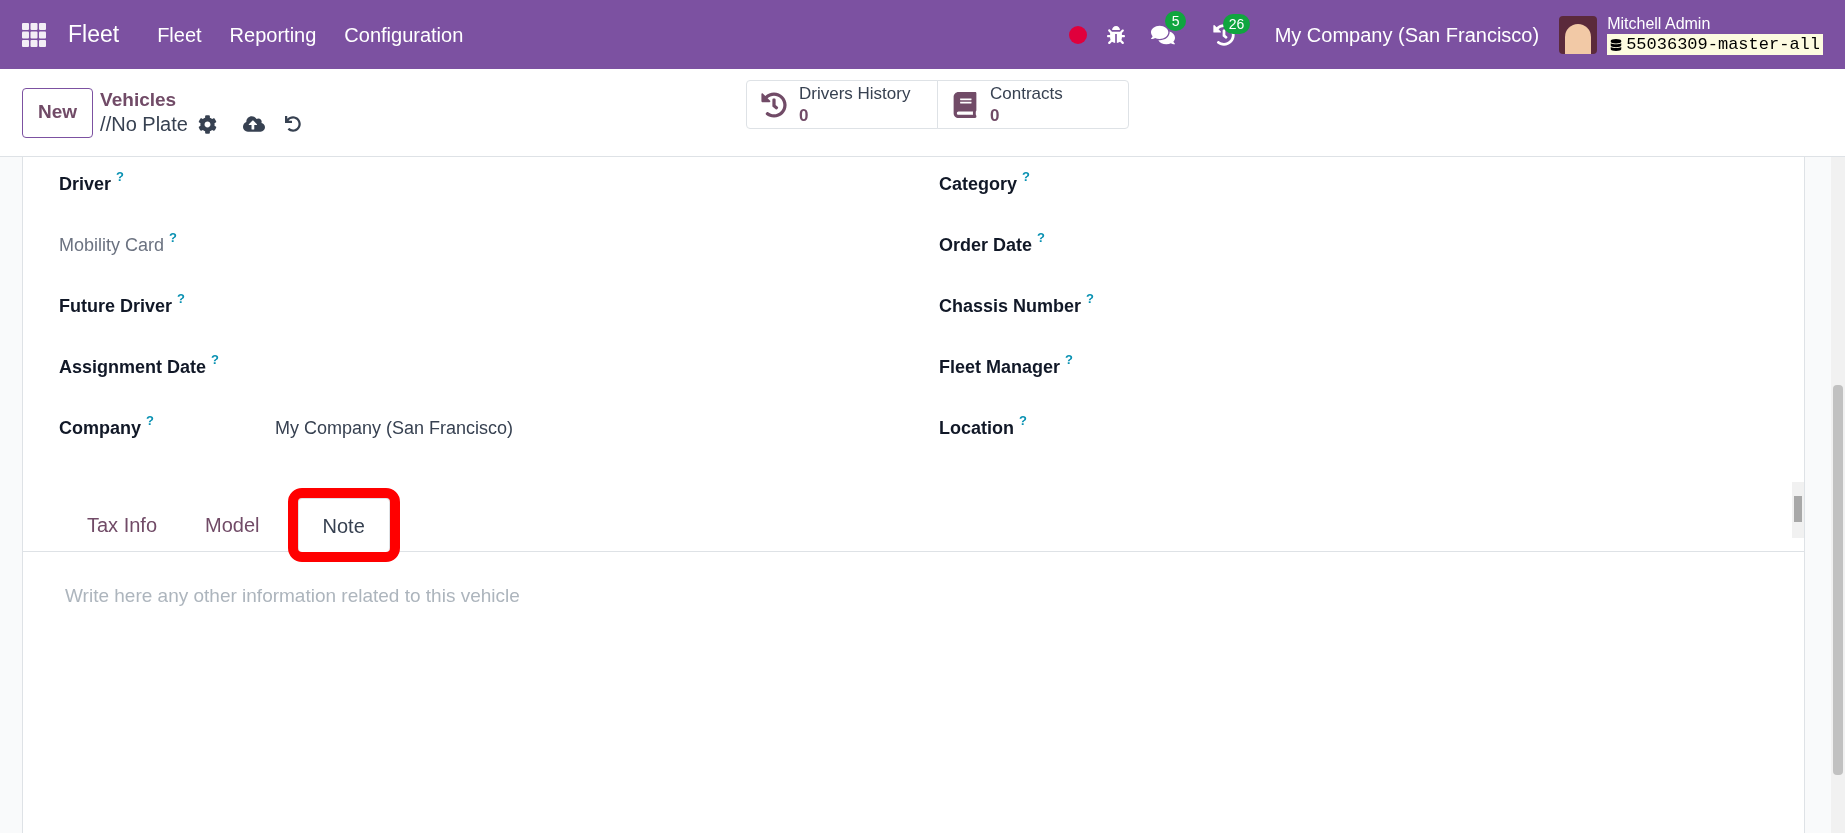  I want to click on book-icon, so click(965, 104).